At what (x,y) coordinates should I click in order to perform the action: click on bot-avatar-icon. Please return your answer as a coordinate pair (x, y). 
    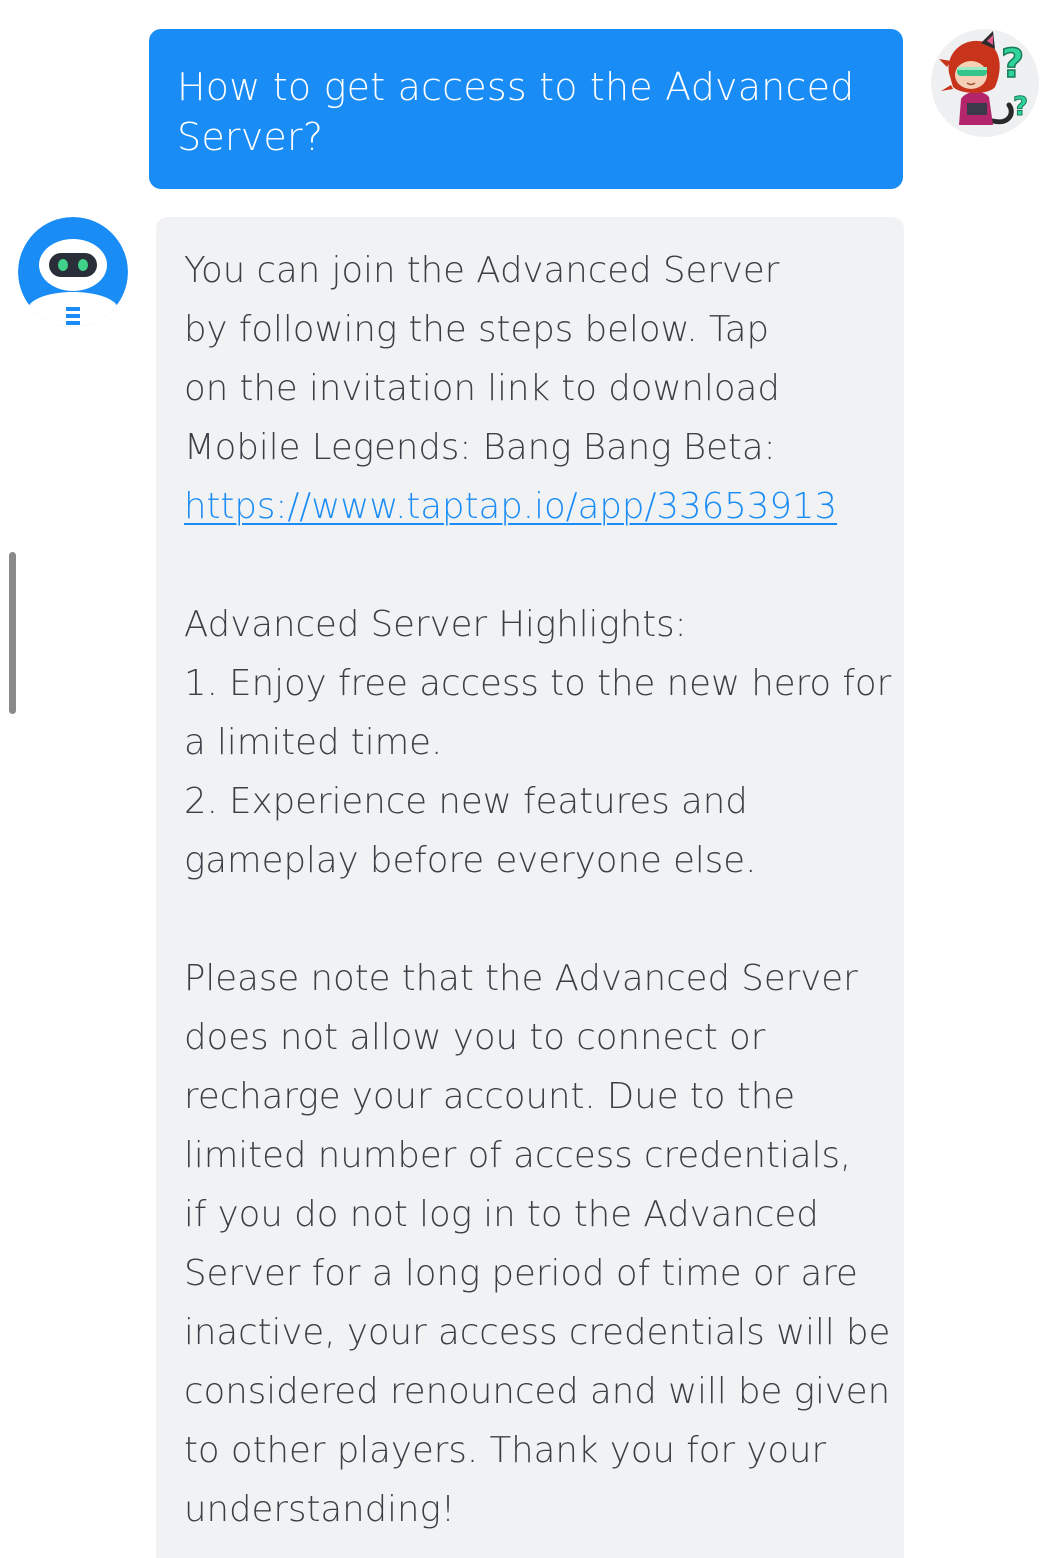
    Looking at the image, I should click on (73, 272).